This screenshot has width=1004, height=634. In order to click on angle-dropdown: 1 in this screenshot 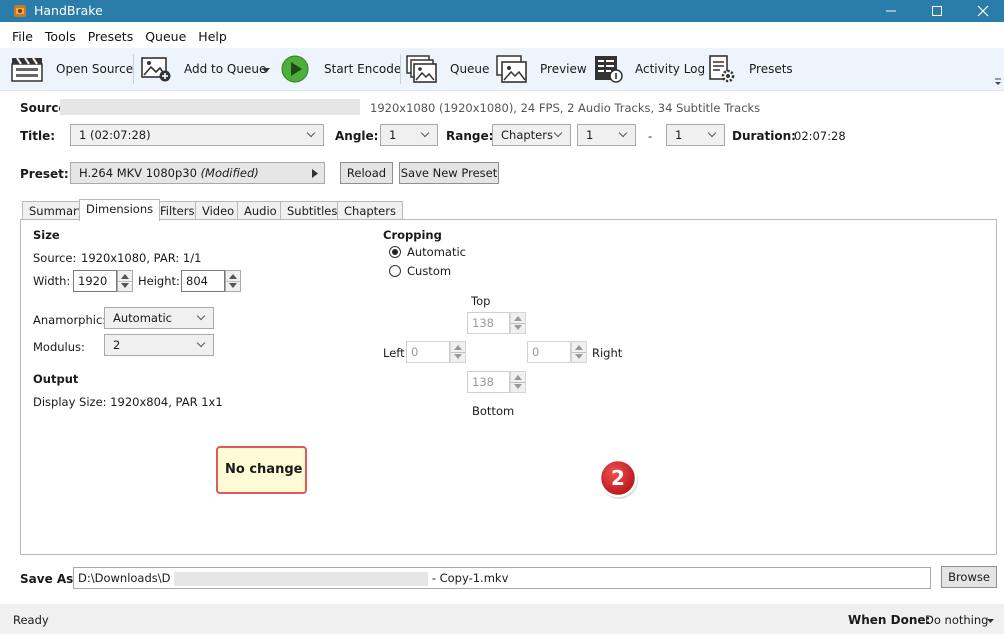, I will do `click(409, 135)`.